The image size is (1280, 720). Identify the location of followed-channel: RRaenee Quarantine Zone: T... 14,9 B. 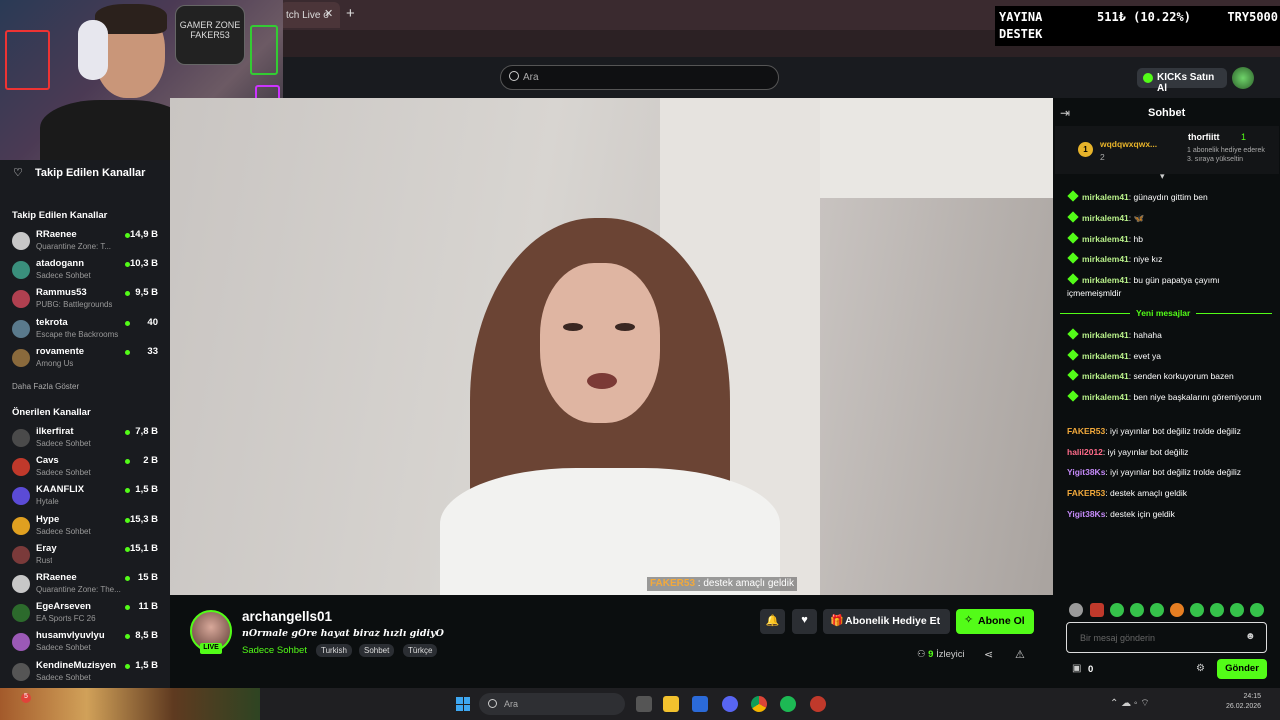
(85, 242).